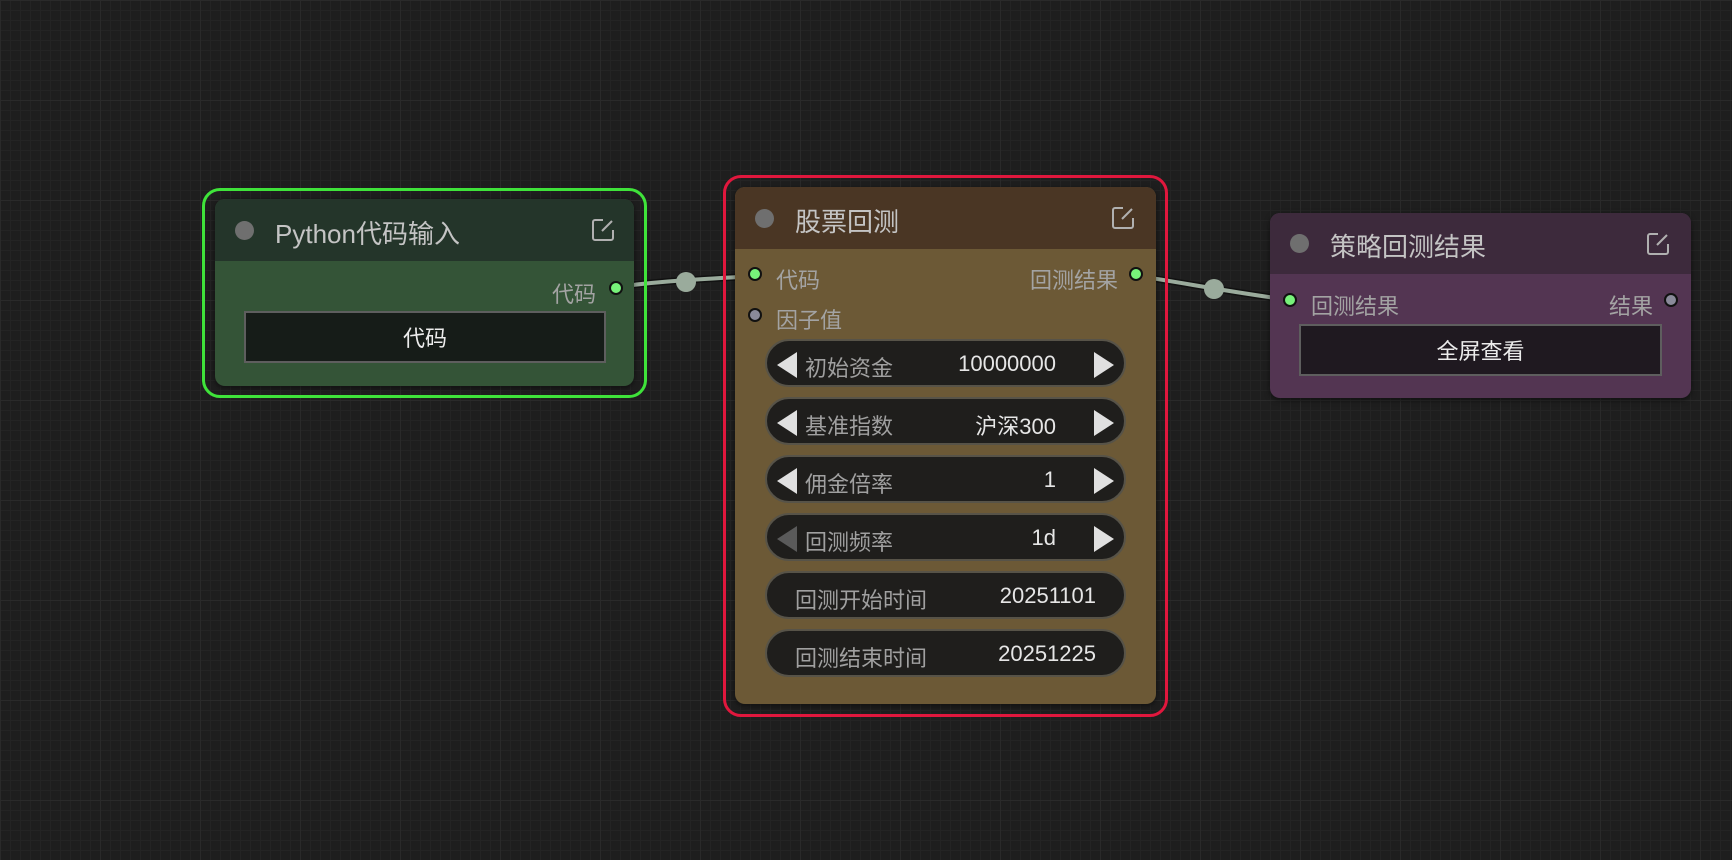 The width and height of the screenshot is (1732, 860). Describe the element at coordinates (861, 658) in the screenshot. I see `widget-label: 回测结束时间` at that location.